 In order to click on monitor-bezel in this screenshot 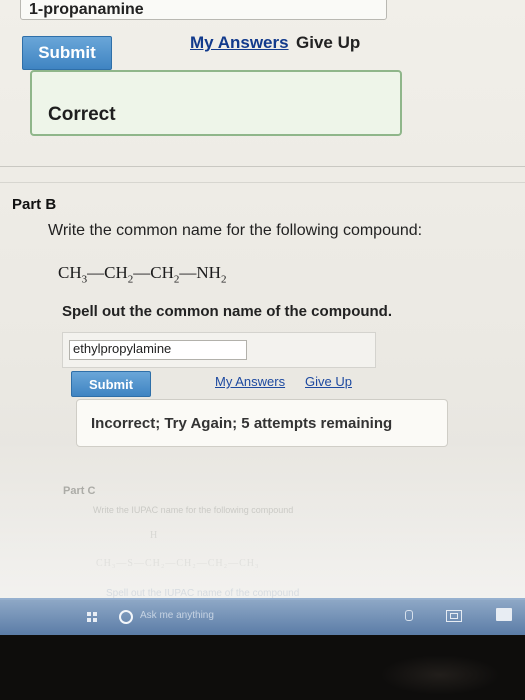, I will do `click(440, 675)`.